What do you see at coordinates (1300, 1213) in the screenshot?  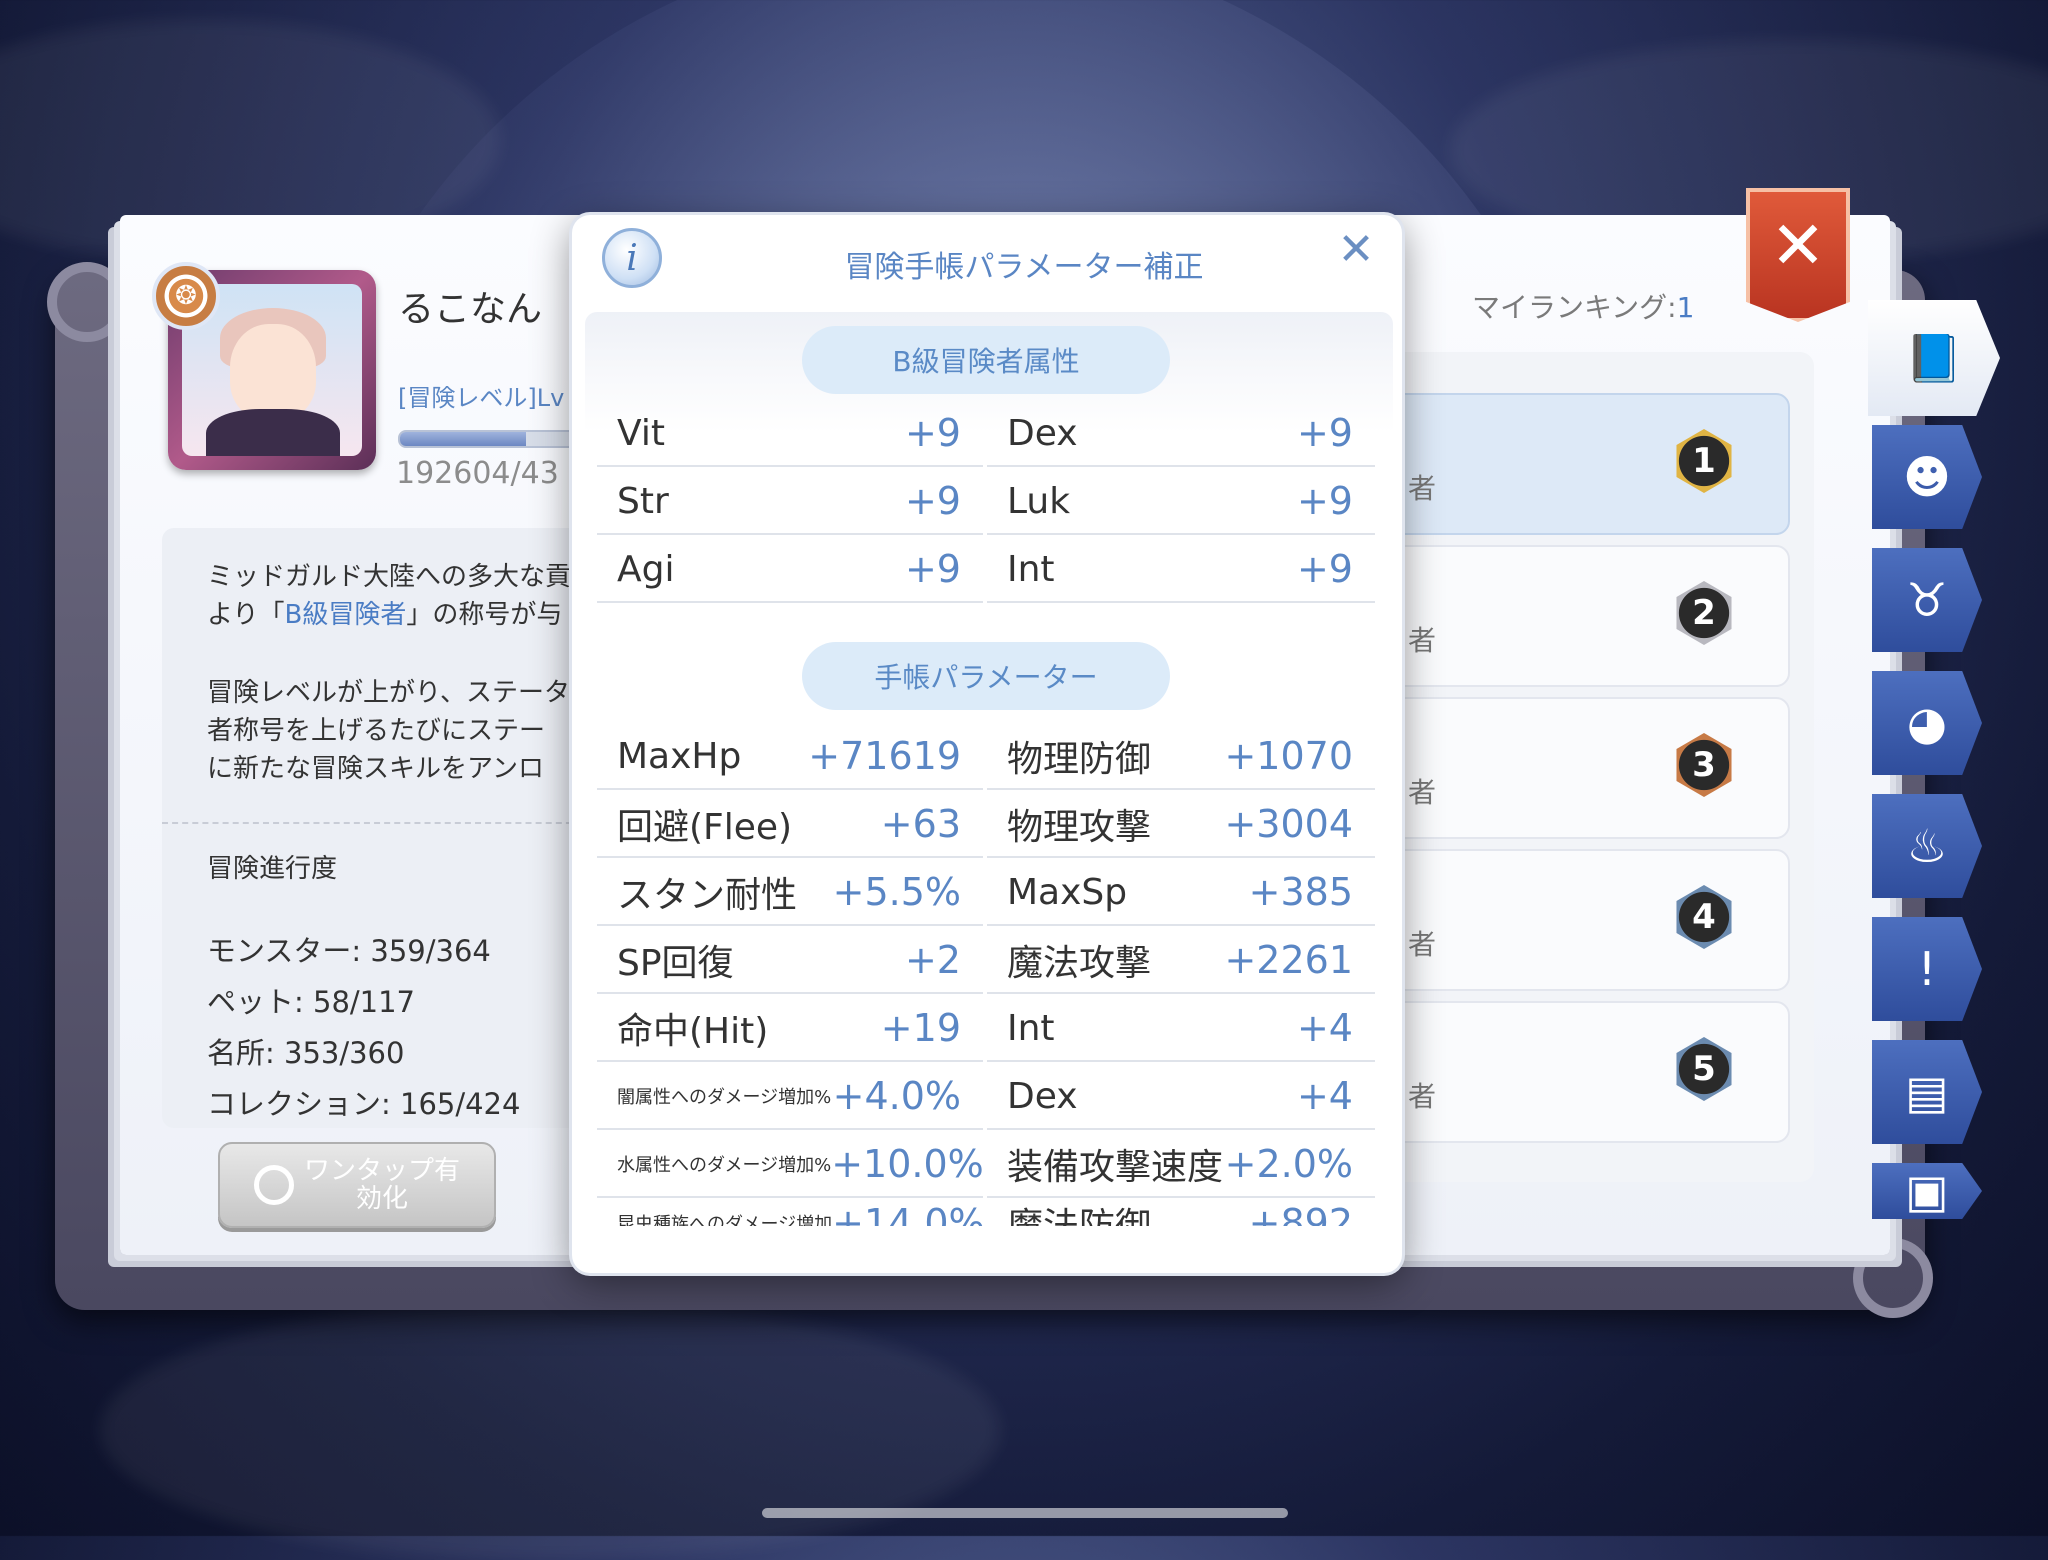 I see `stat-value: +892` at bounding box center [1300, 1213].